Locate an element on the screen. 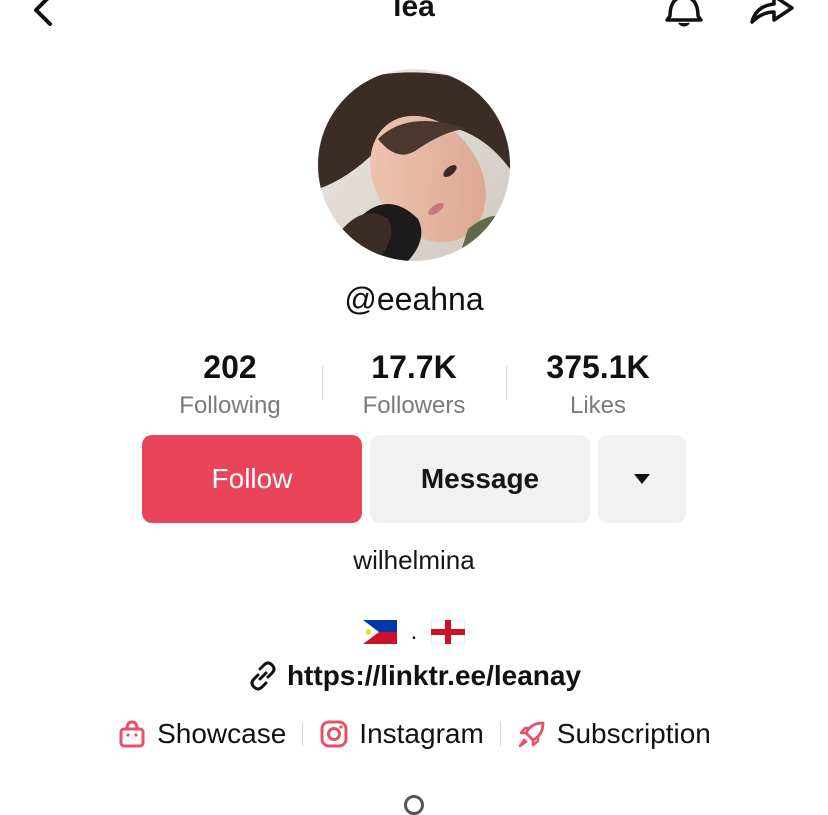 The image size is (828, 815). stat-value: 17.7K is located at coordinates (414, 367).